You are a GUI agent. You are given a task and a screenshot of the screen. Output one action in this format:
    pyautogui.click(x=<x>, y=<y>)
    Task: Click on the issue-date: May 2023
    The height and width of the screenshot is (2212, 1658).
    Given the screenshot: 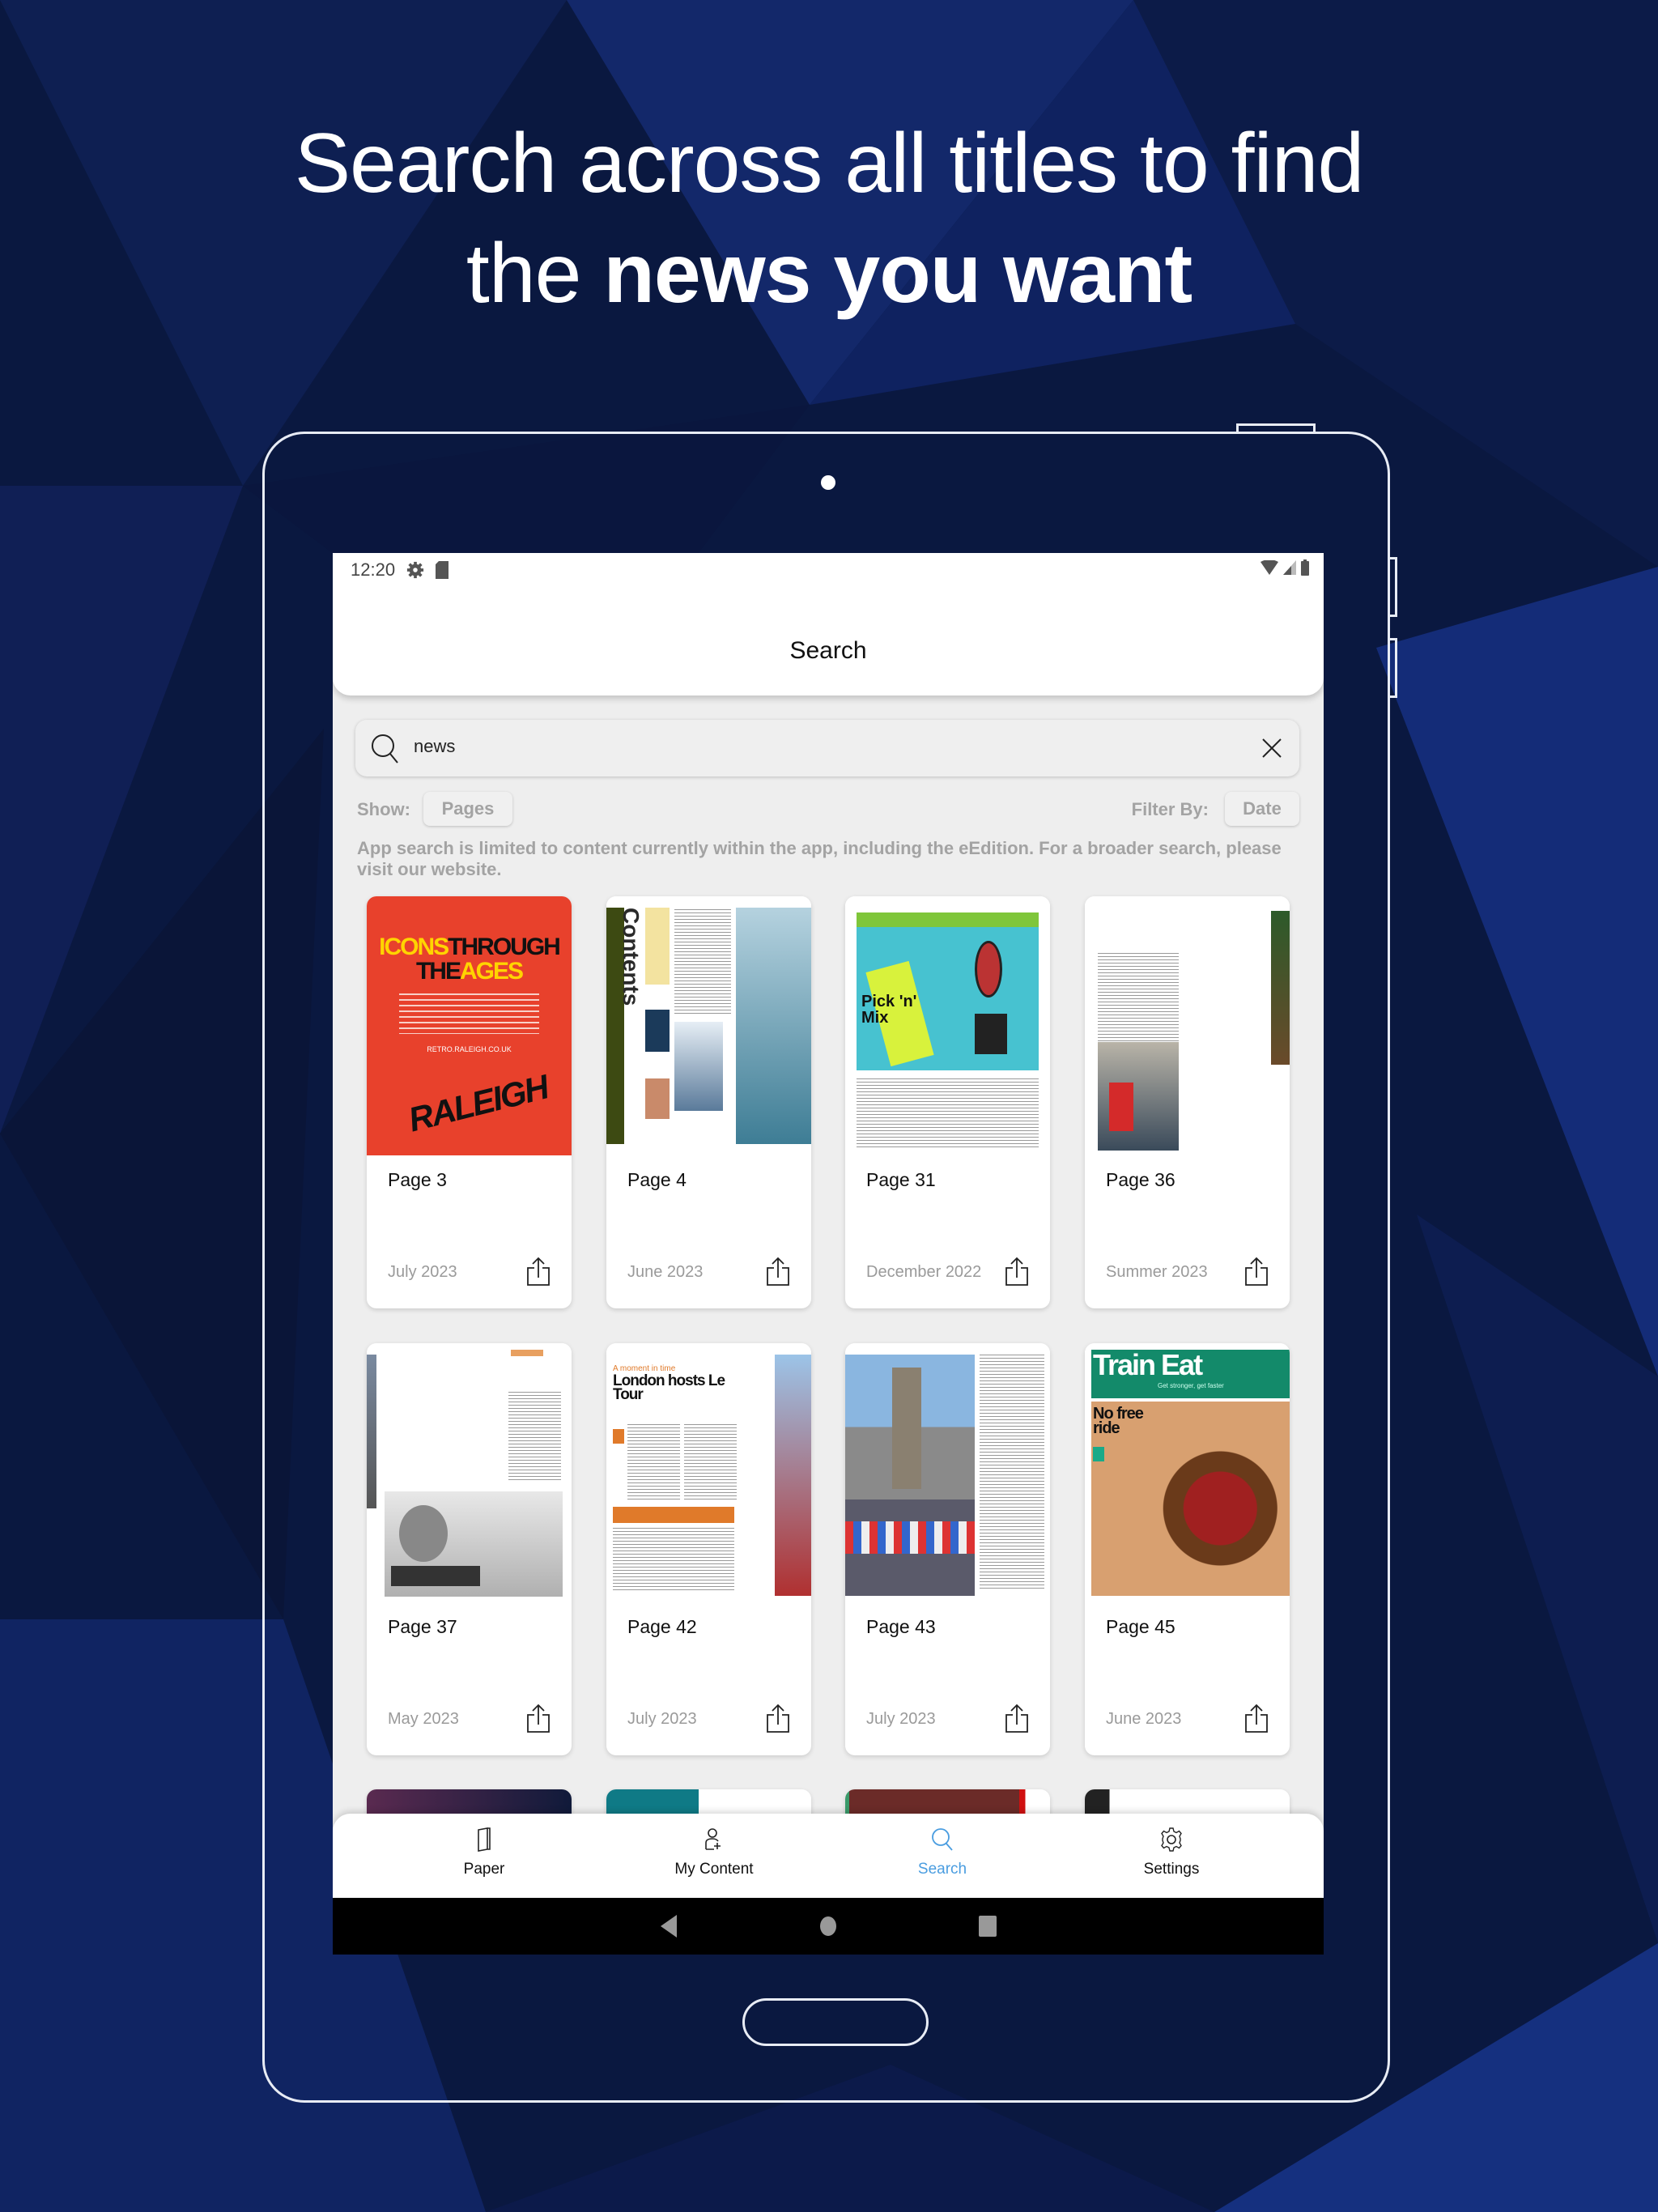 What is the action you would take?
    pyautogui.click(x=423, y=1719)
    